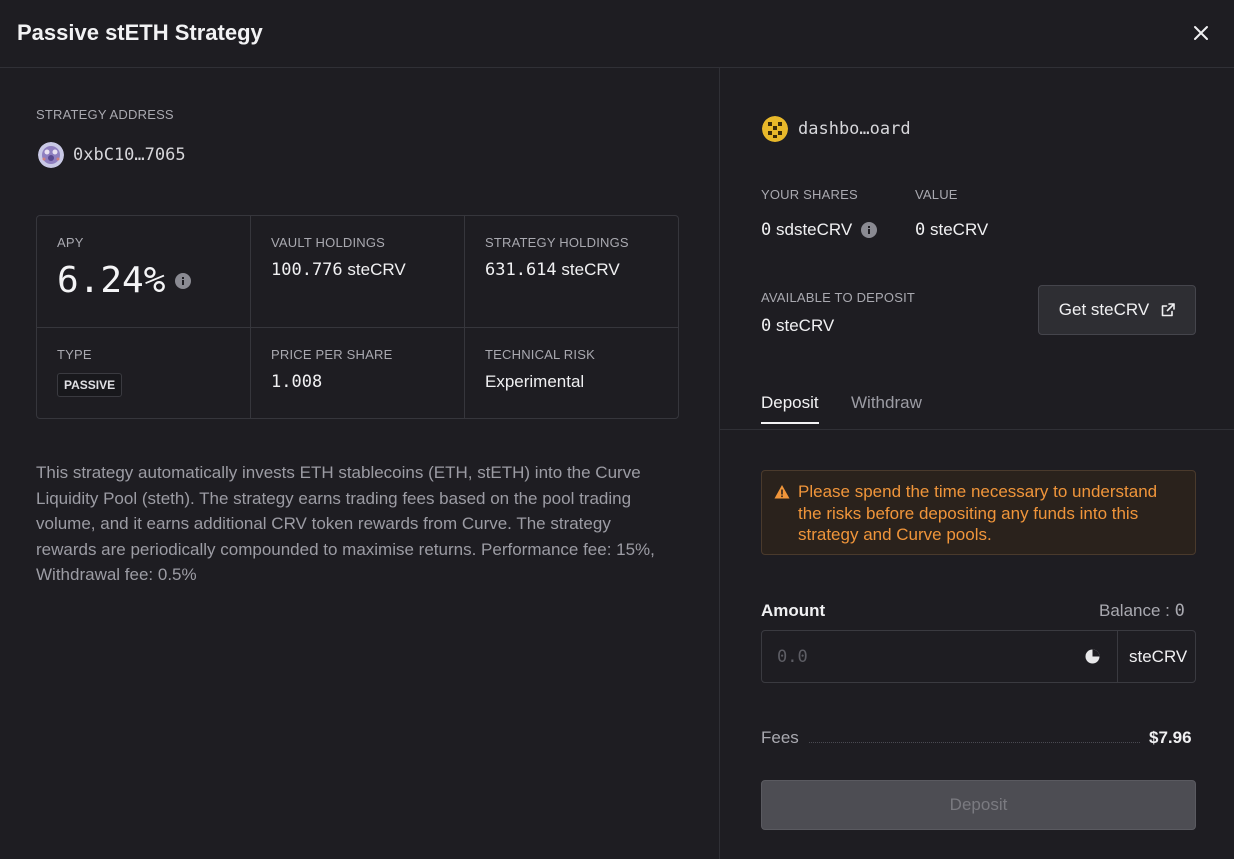 The image size is (1234, 859). What do you see at coordinates (1201, 33) in the screenshot?
I see `close-icon` at bounding box center [1201, 33].